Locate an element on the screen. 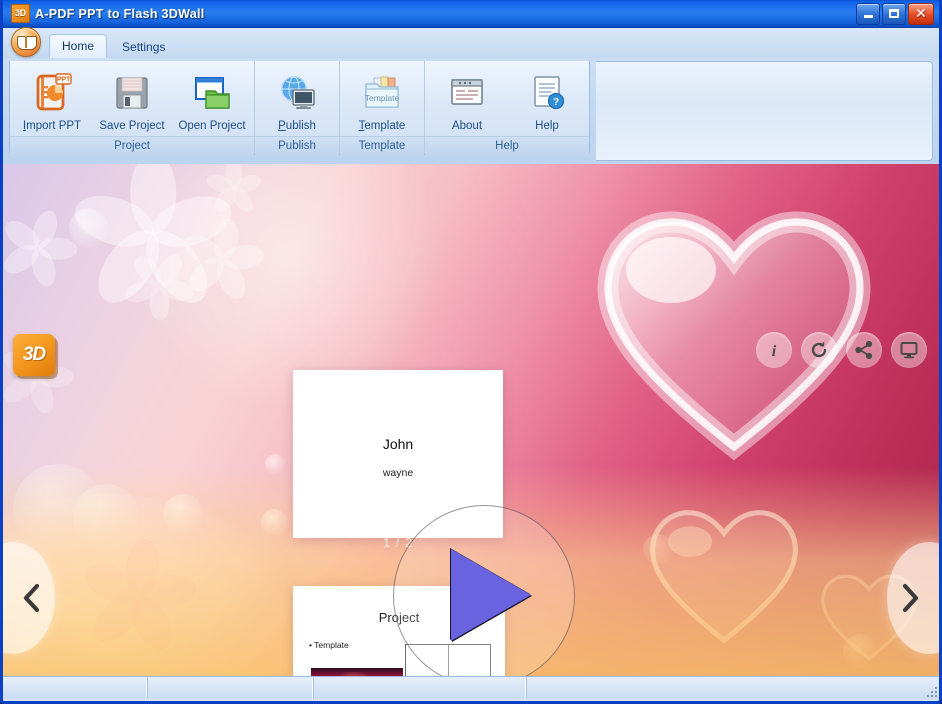 The height and width of the screenshot is (704, 942). play-triangle-icon is located at coordinates (491, 595).